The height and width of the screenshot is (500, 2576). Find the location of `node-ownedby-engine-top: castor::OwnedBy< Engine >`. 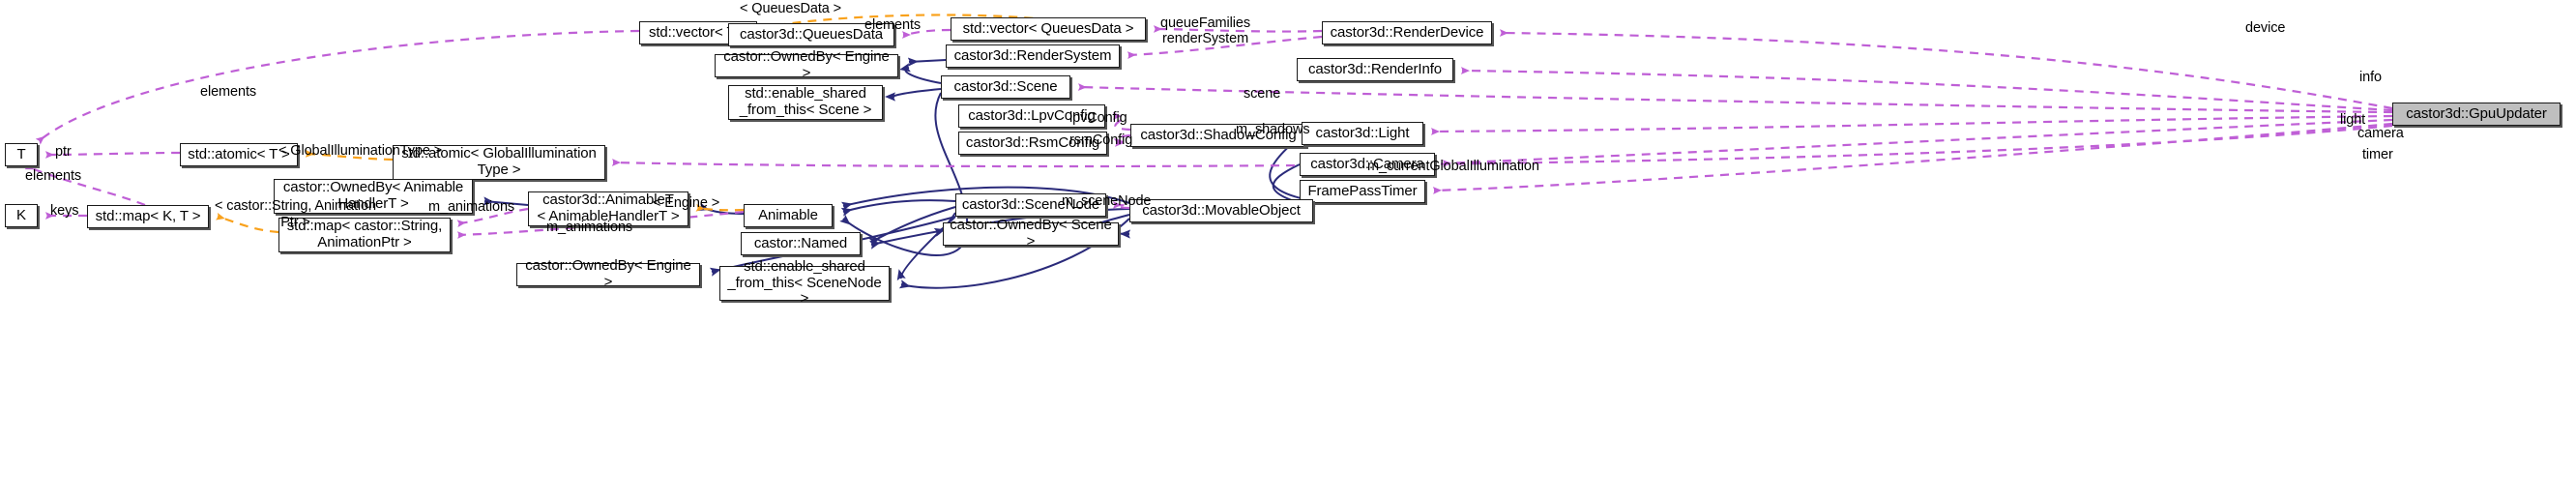

node-ownedby-engine-top: castor::OwnedBy< Engine > is located at coordinates (806, 64).